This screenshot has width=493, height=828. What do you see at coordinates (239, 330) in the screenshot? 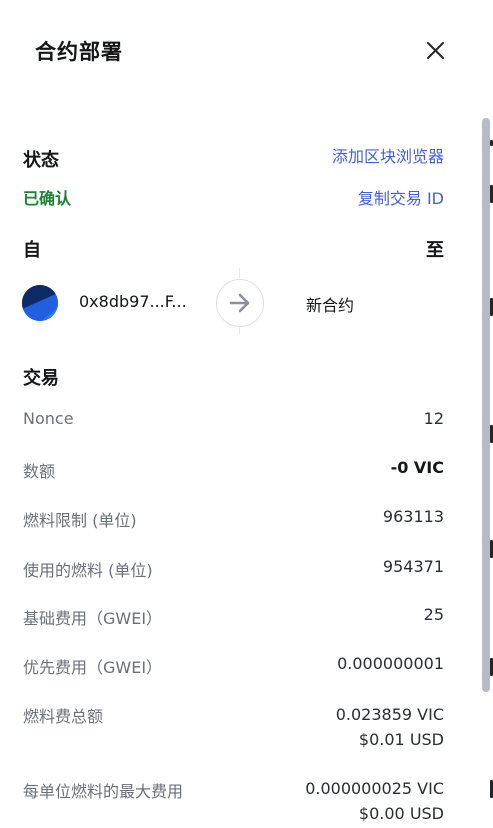
I see `connector-line-bottom` at bounding box center [239, 330].